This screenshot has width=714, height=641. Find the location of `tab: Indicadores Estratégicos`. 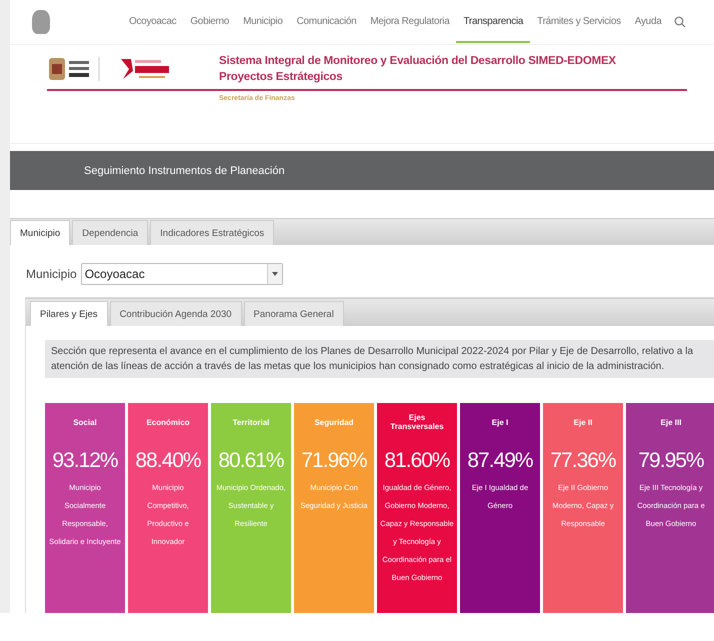

tab: Indicadores Estratégicos is located at coordinates (212, 232).